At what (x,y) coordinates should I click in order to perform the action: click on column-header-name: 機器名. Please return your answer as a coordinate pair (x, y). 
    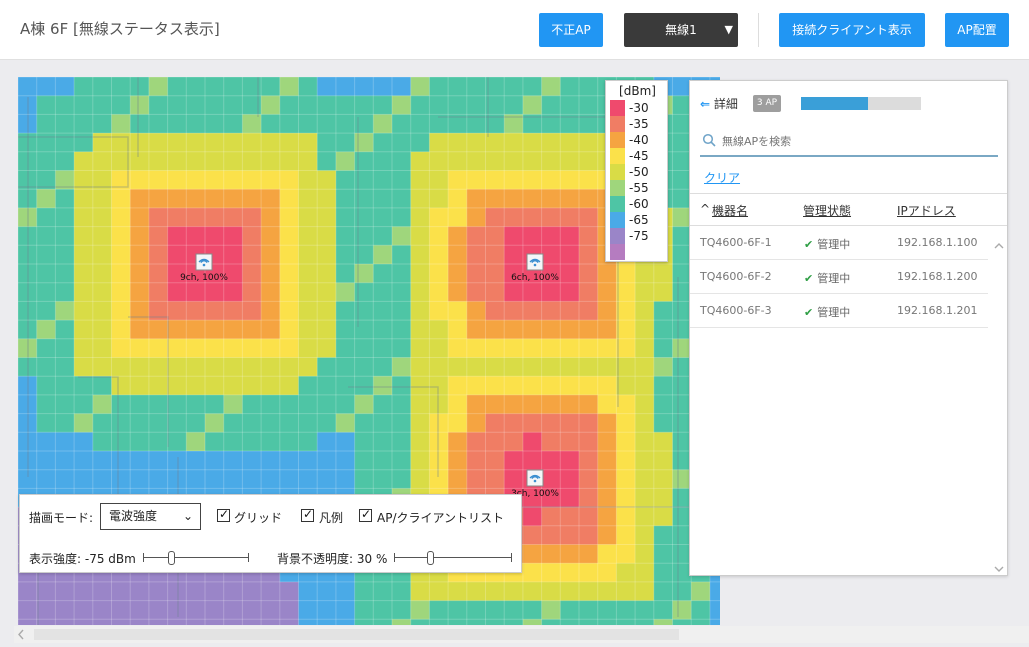
    Looking at the image, I should click on (730, 210).